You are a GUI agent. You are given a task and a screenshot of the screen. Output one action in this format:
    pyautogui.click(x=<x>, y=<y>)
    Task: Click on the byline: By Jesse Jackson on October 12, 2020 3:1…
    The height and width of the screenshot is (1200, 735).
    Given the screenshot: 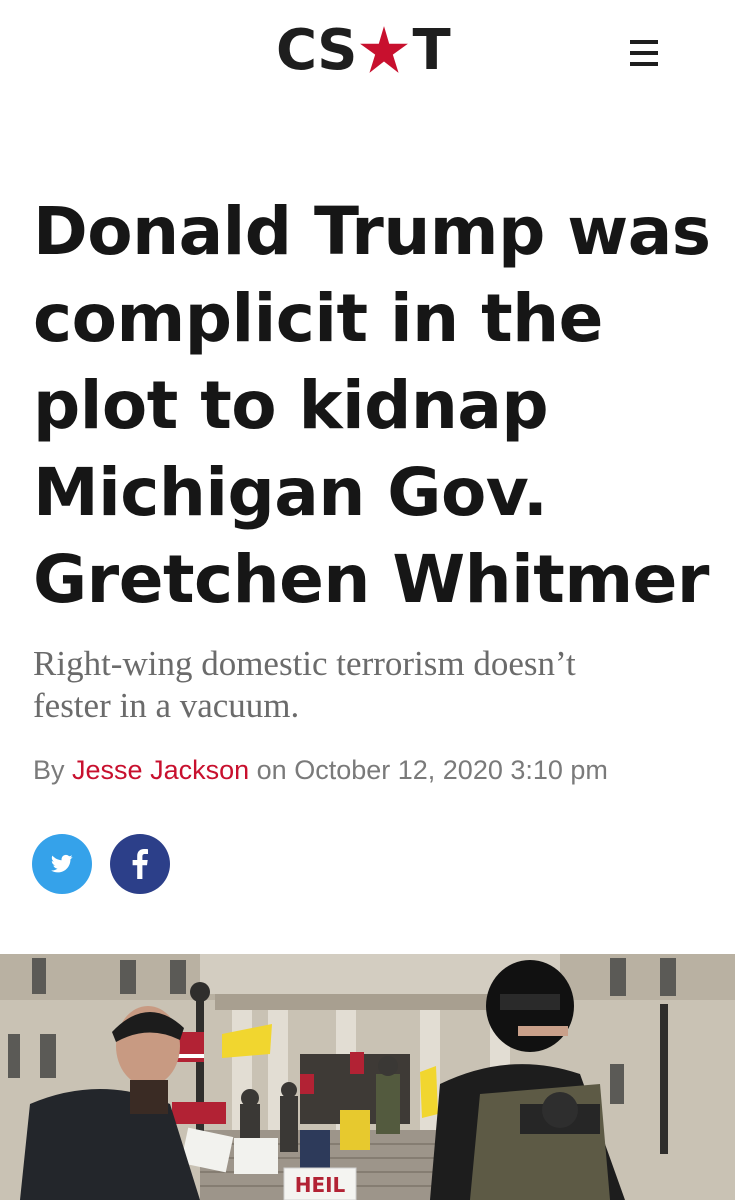 What is the action you would take?
    pyautogui.click(x=378, y=770)
    